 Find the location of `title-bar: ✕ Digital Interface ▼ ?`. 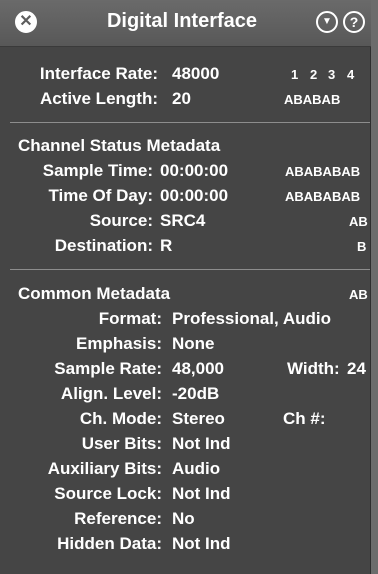

title-bar: ✕ Digital Interface ▼ ? is located at coordinates (185, 23).